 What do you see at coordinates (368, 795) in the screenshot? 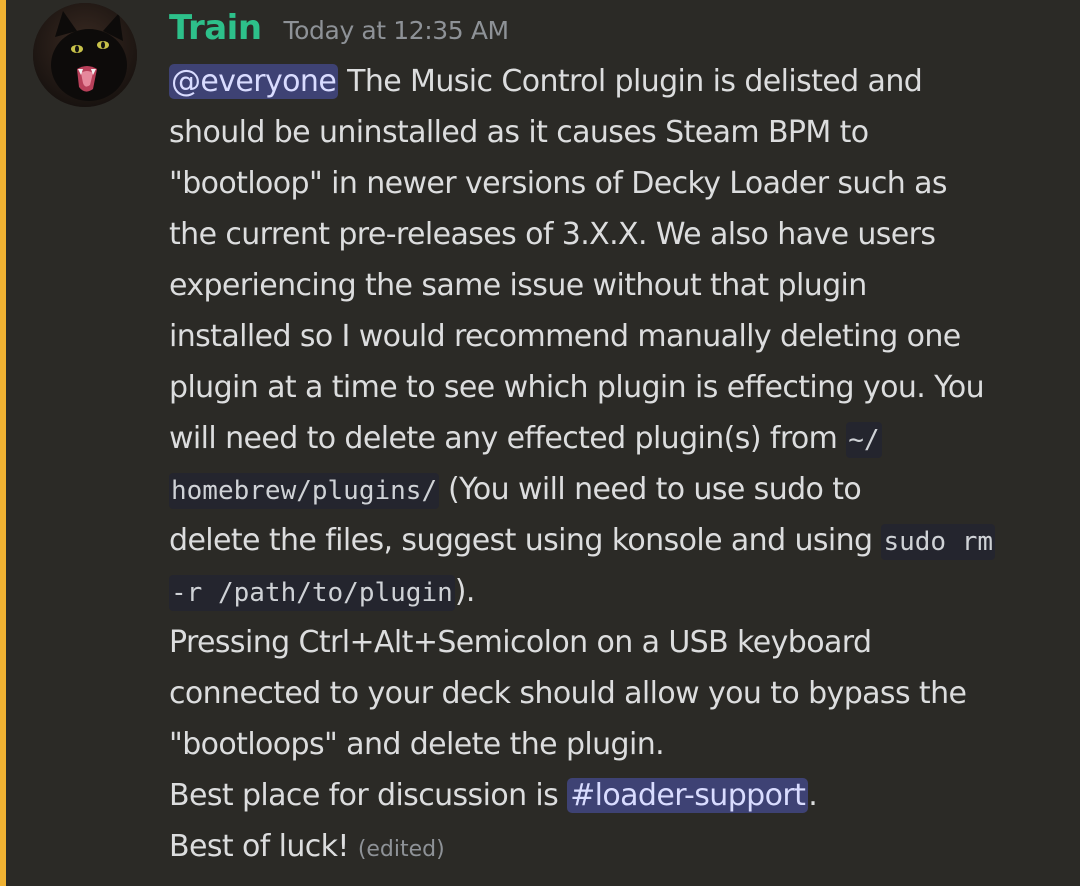
I see `message-text: Best place for discussion is` at bounding box center [368, 795].